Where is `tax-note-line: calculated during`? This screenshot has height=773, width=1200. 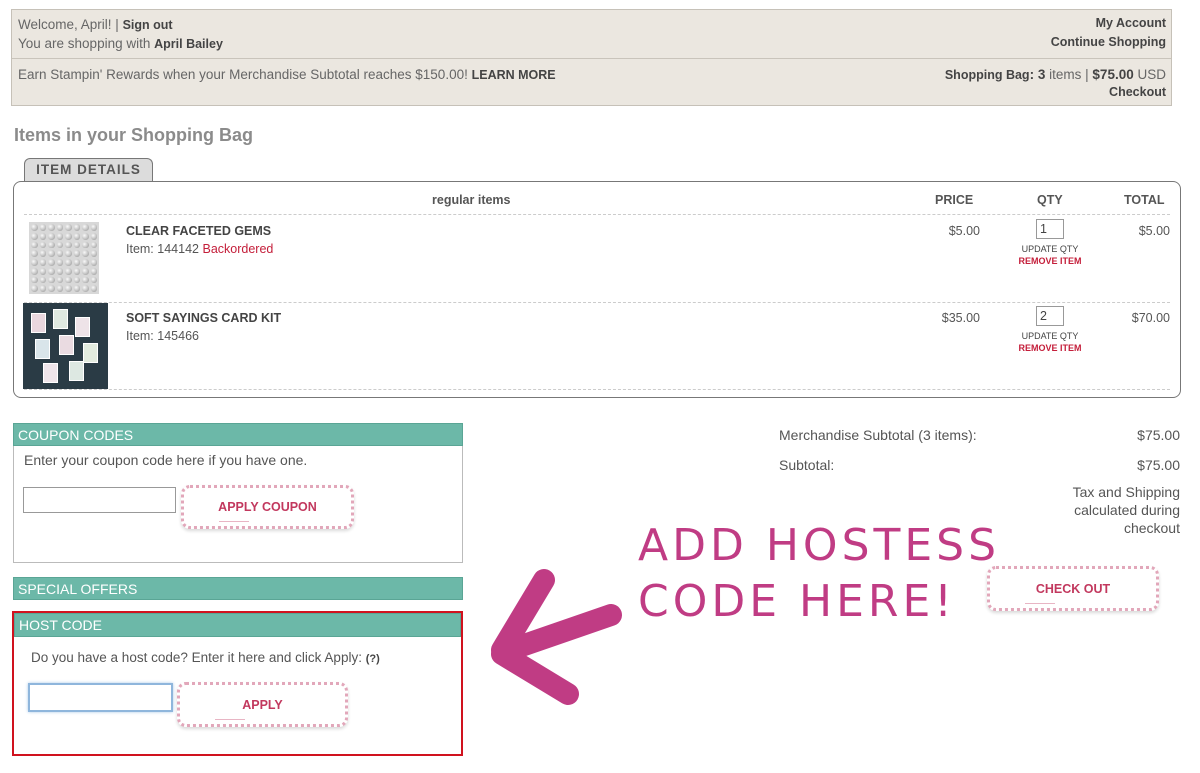 tax-note-line: calculated during is located at coordinates (1127, 510).